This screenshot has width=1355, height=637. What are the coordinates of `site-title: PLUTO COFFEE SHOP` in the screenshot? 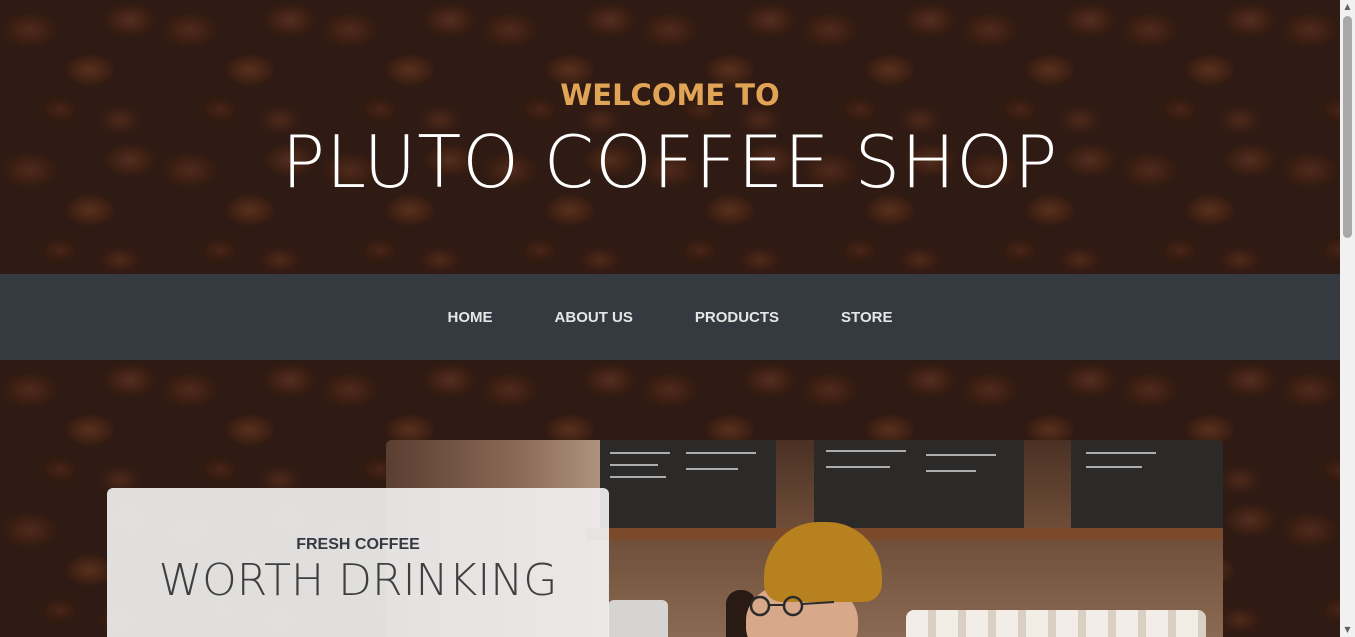 It's located at (670, 162).